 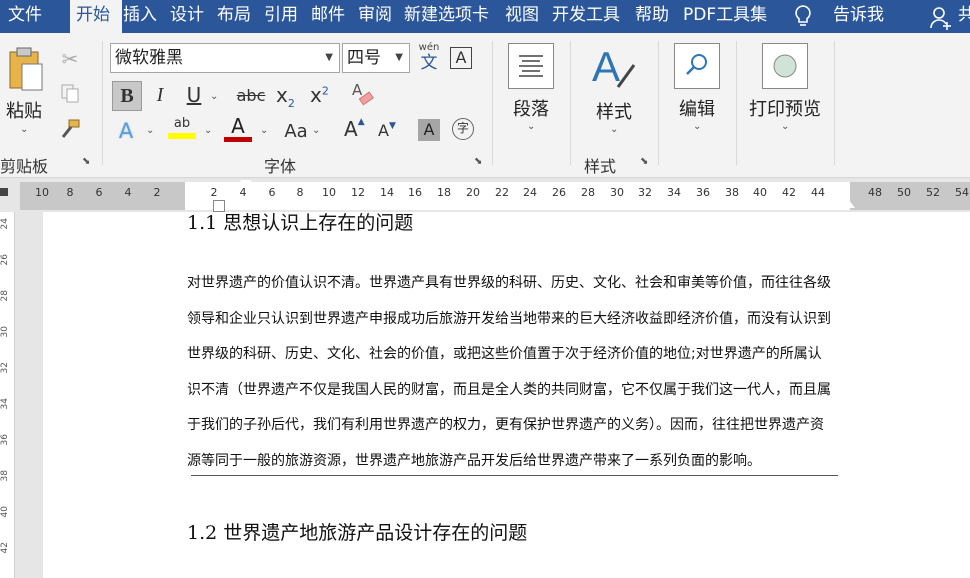 What do you see at coordinates (246, 184) in the screenshot?
I see `first-line-indent-marker` at bounding box center [246, 184].